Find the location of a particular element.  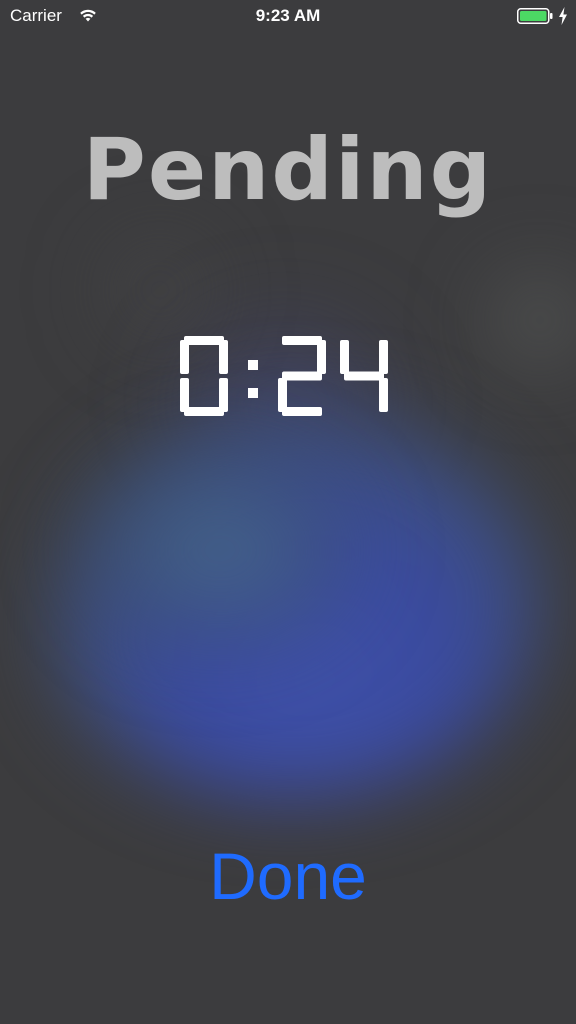

charging-bolt-icon is located at coordinates (563, 16).